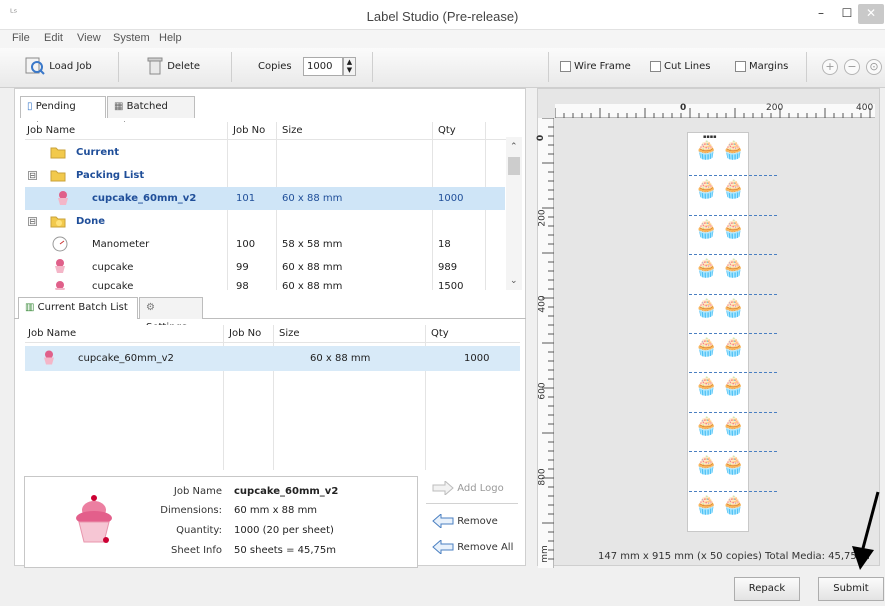 This screenshot has width=885, height=606. What do you see at coordinates (121, 244) in the screenshot?
I see `job-name-cell: Manometer` at bounding box center [121, 244].